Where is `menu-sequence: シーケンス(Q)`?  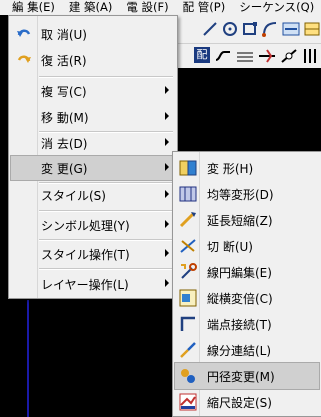 menu-sequence: シーケンス(Q) is located at coordinates (269, 7).